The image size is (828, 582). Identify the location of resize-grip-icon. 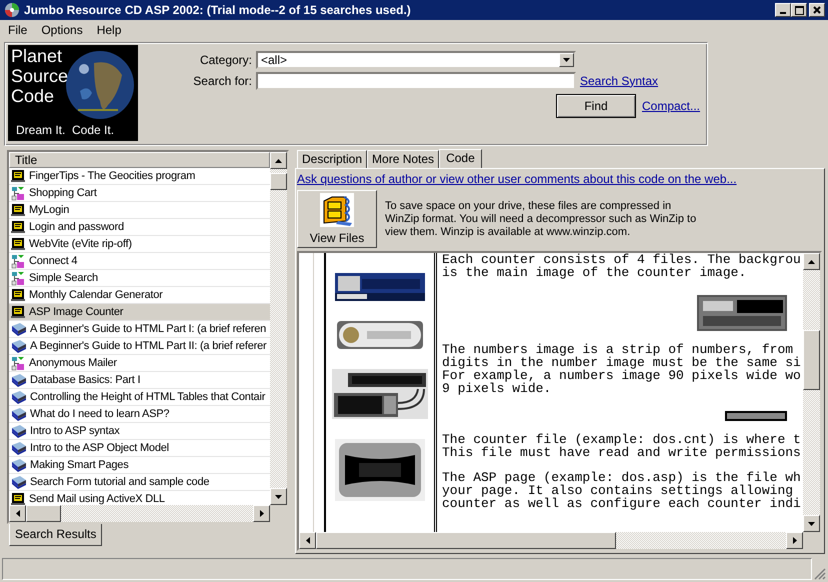
(820, 574).